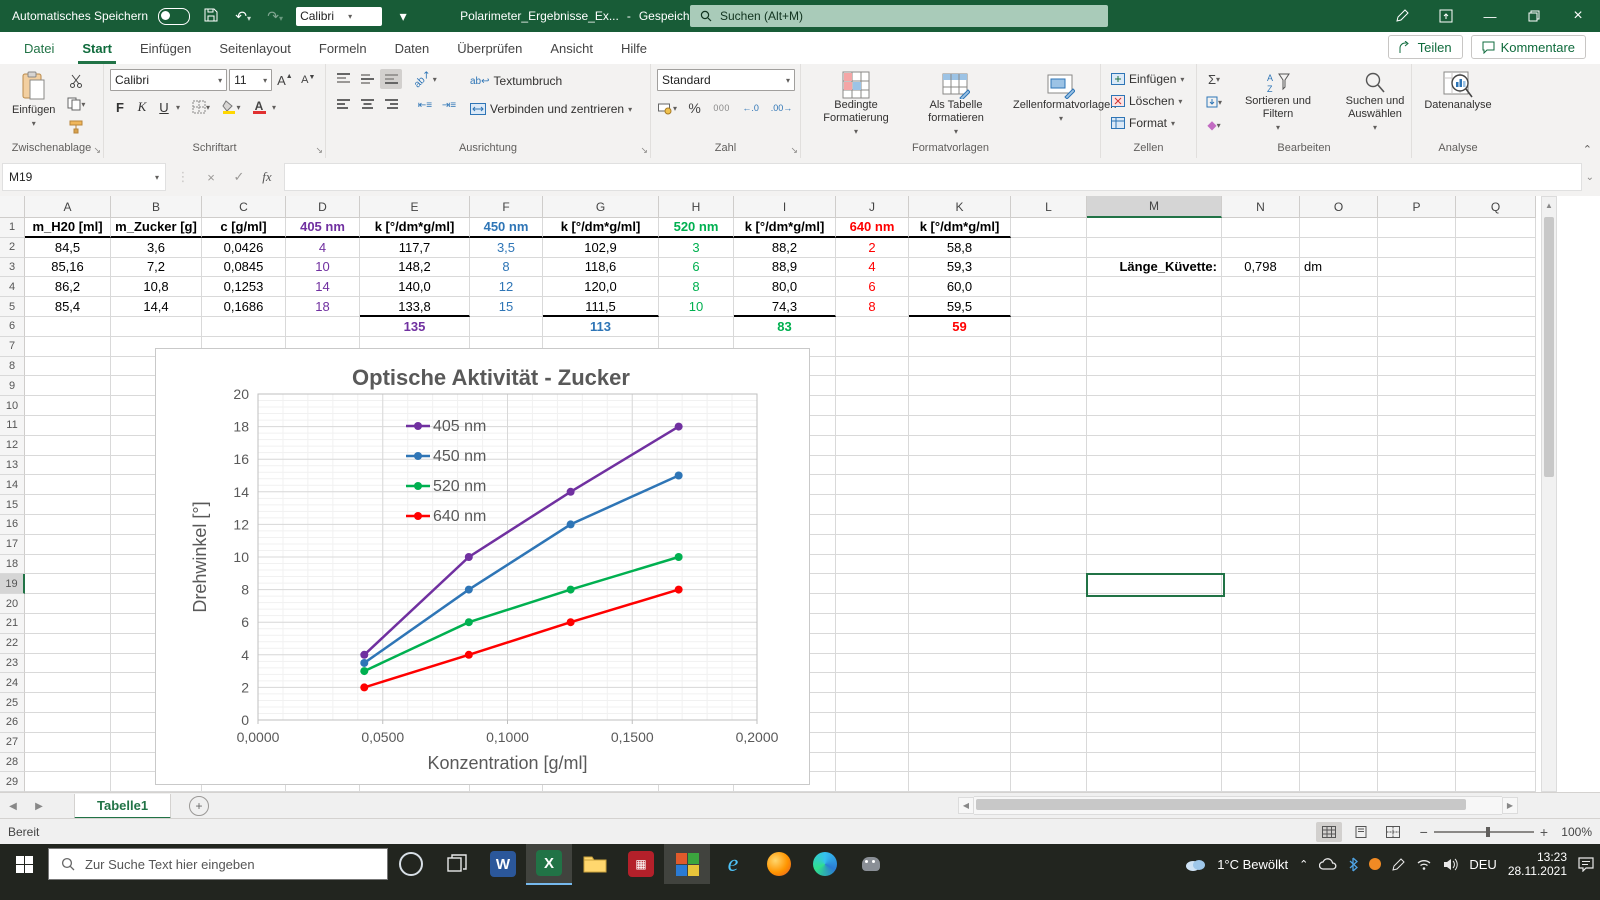  Describe the element at coordinates (343, 105) in the screenshot. I see `align-left-icon` at that location.